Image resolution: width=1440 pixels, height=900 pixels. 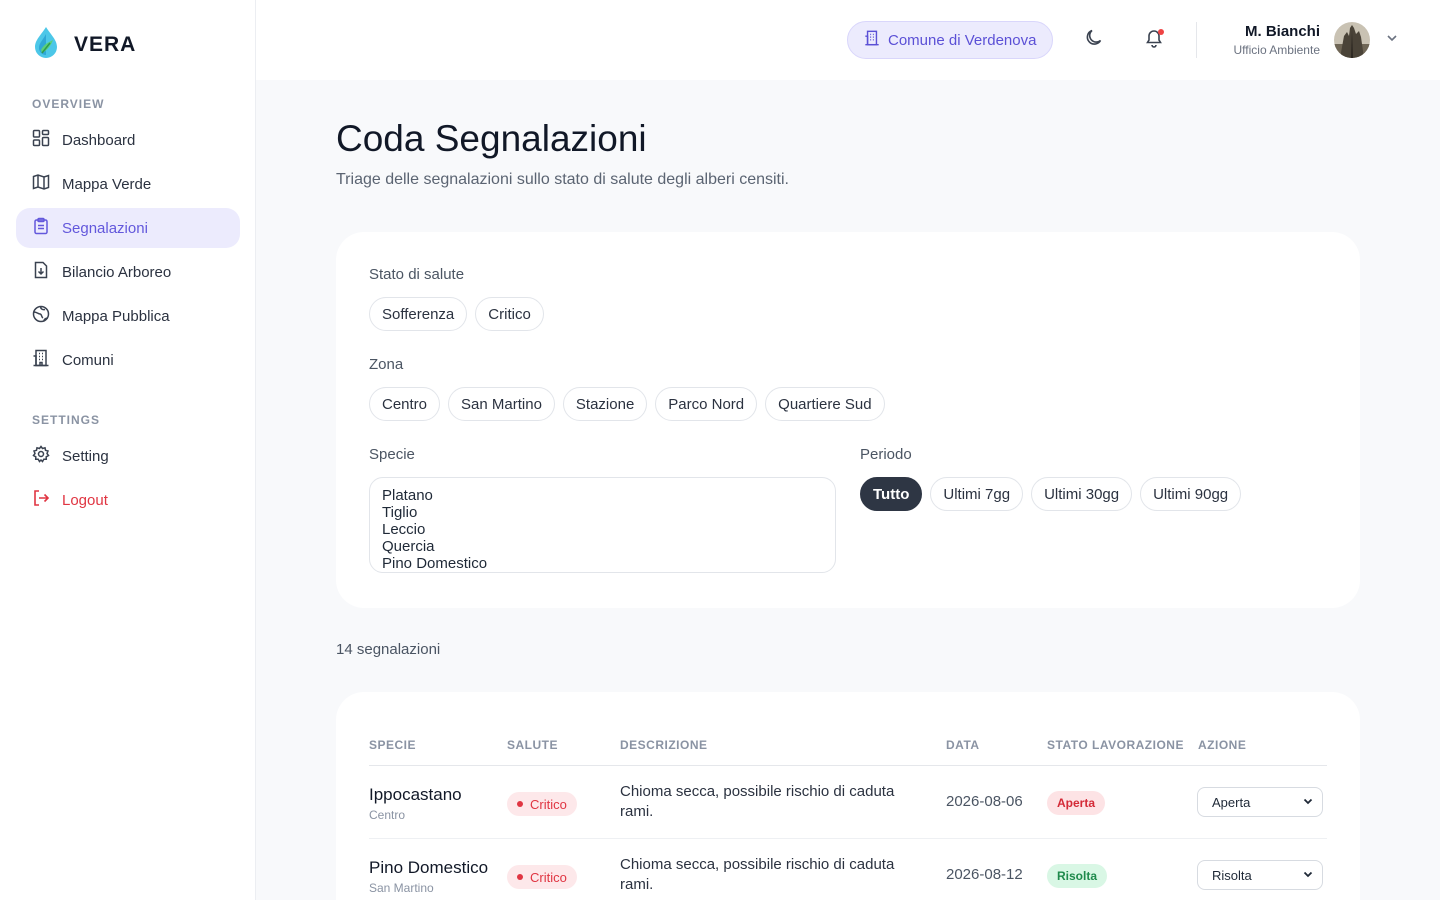 What do you see at coordinates (977, 494) in the screenshot?
I see `chip-ultimi-7gg: Ultimi 7gg` at bounding box center [977, 494].